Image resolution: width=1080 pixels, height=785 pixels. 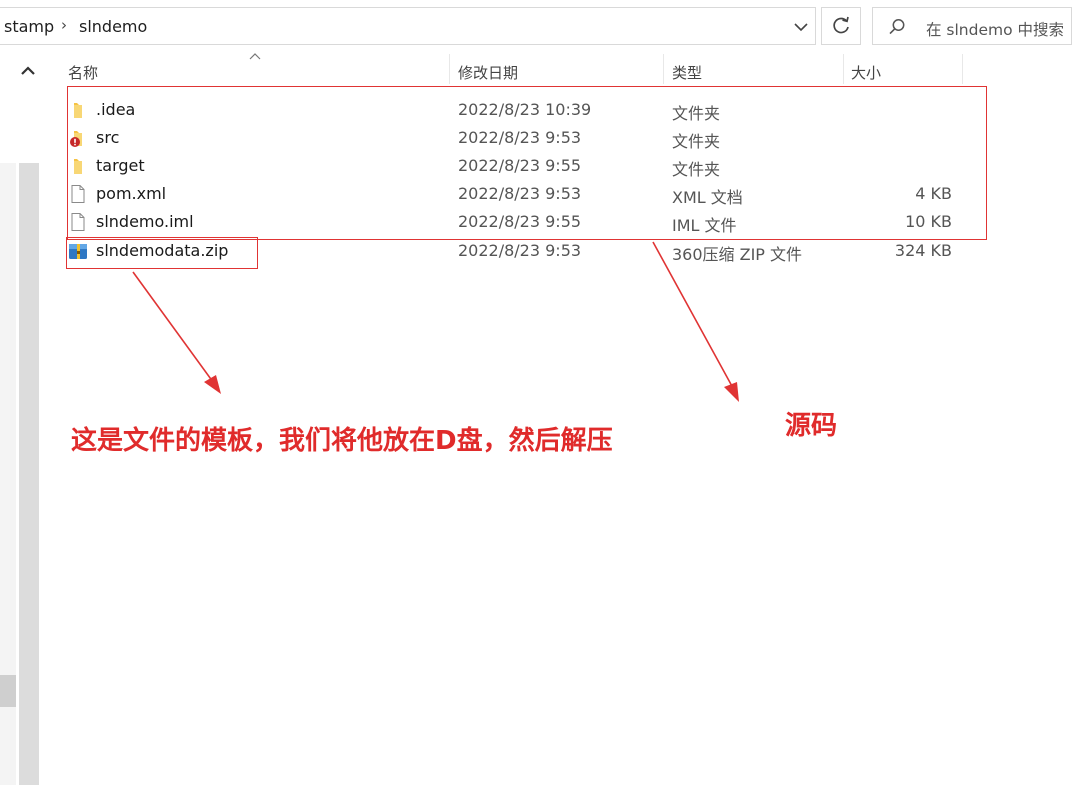 I want to click on arrow-to-template-note, so click(x=173, y=327).